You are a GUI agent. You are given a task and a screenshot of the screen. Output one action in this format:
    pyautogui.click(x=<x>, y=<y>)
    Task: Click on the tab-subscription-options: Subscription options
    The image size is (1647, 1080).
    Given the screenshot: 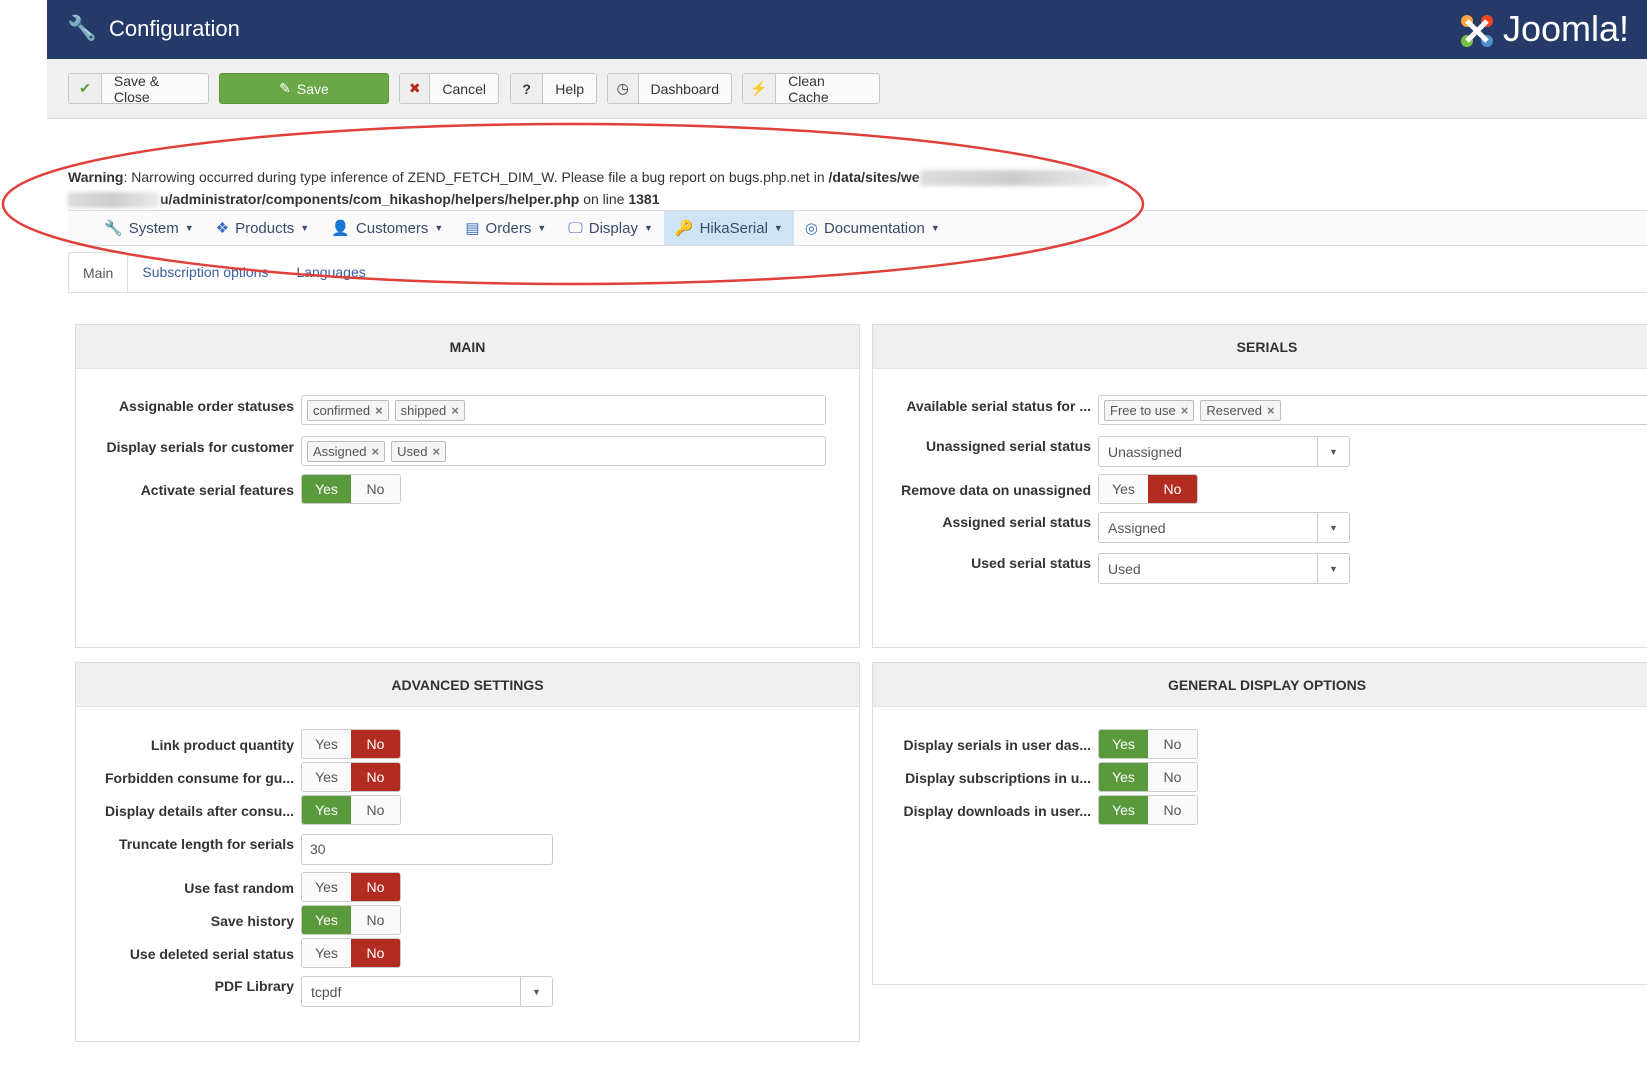 What is the action you would take?
    pyautogui.click(x=205, y=272)
    